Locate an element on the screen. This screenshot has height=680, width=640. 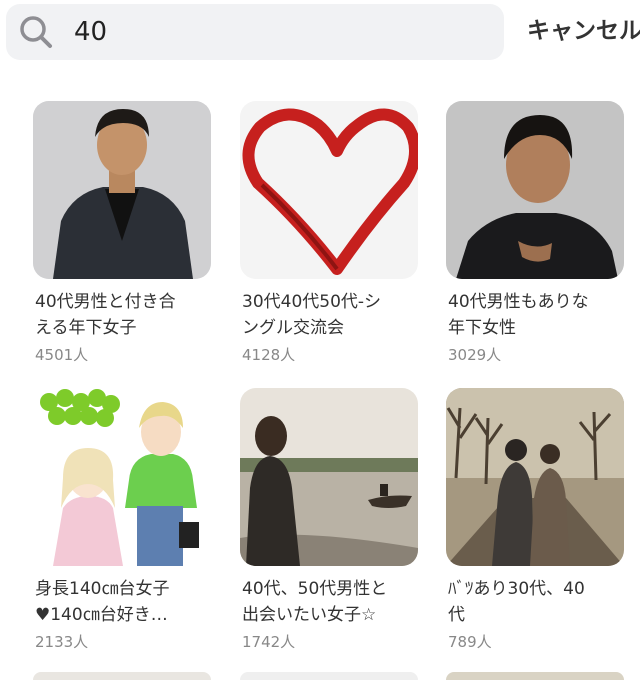
member-count: 1742人 is located at coordinates (269, 642).